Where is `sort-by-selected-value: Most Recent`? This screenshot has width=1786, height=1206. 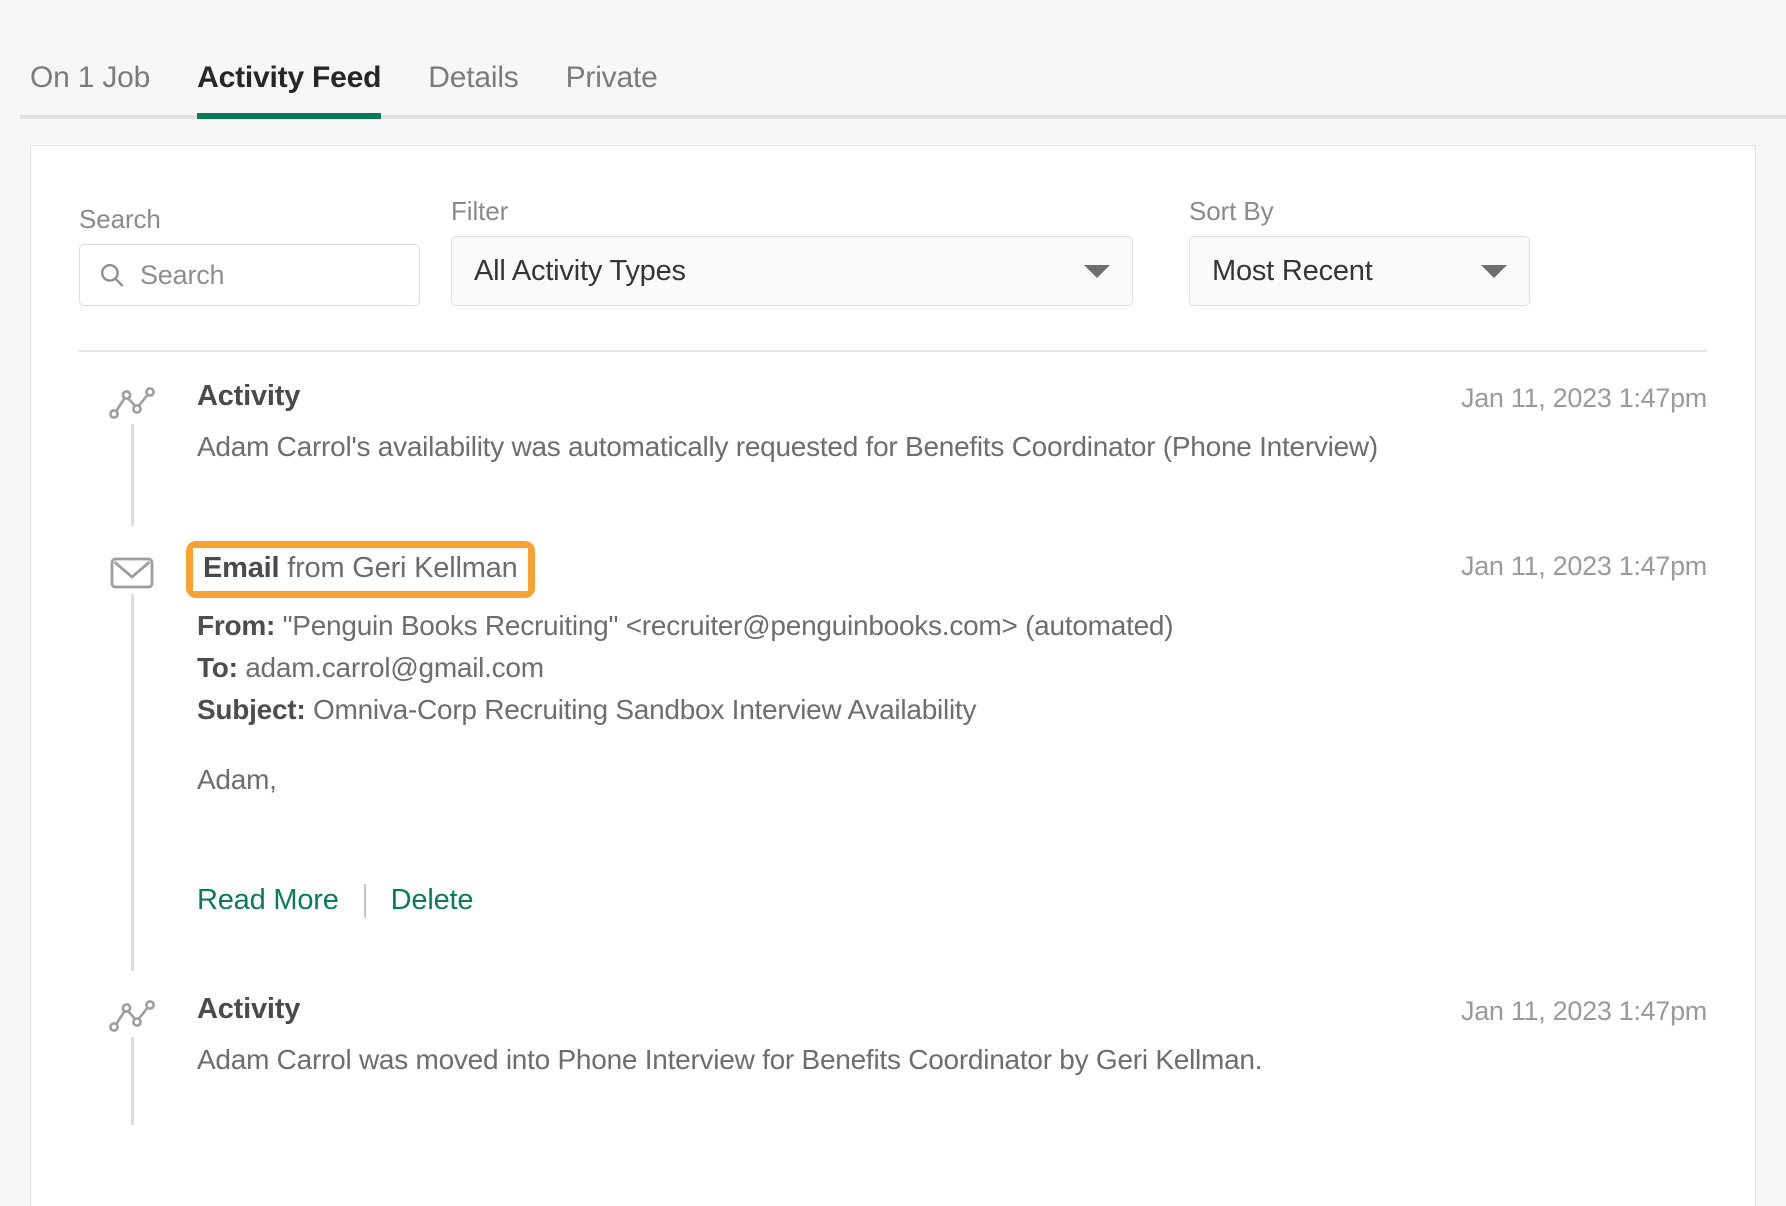 sort-by-selected-value: Most Recent is located at coordinates (1292, 270).